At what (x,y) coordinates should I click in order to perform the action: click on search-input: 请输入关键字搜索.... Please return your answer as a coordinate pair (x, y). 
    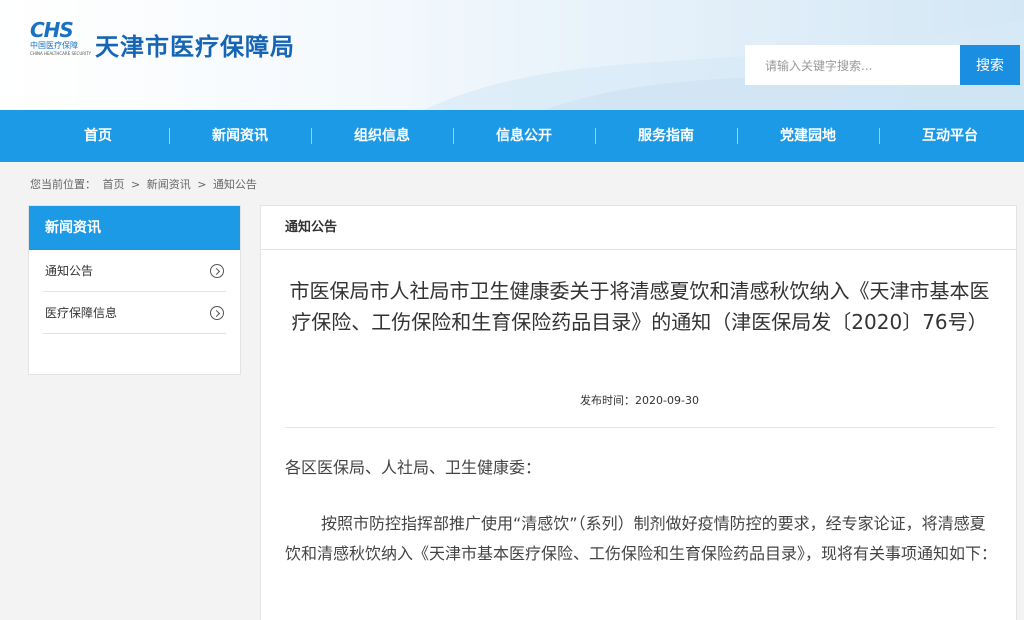
    Looking at the image, I should click on (852, 65).